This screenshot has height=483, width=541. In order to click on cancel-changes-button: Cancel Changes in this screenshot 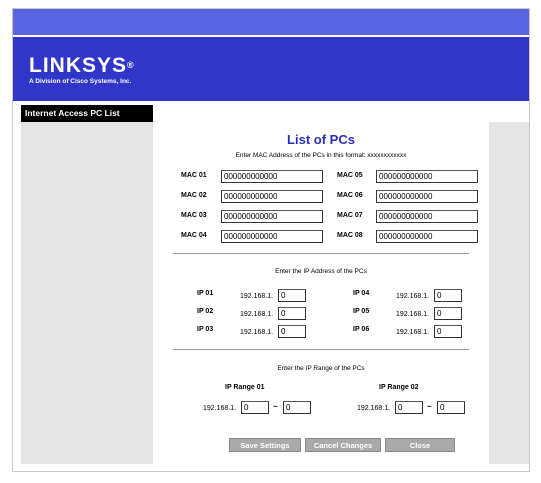, I will do `click(343, 445)`.